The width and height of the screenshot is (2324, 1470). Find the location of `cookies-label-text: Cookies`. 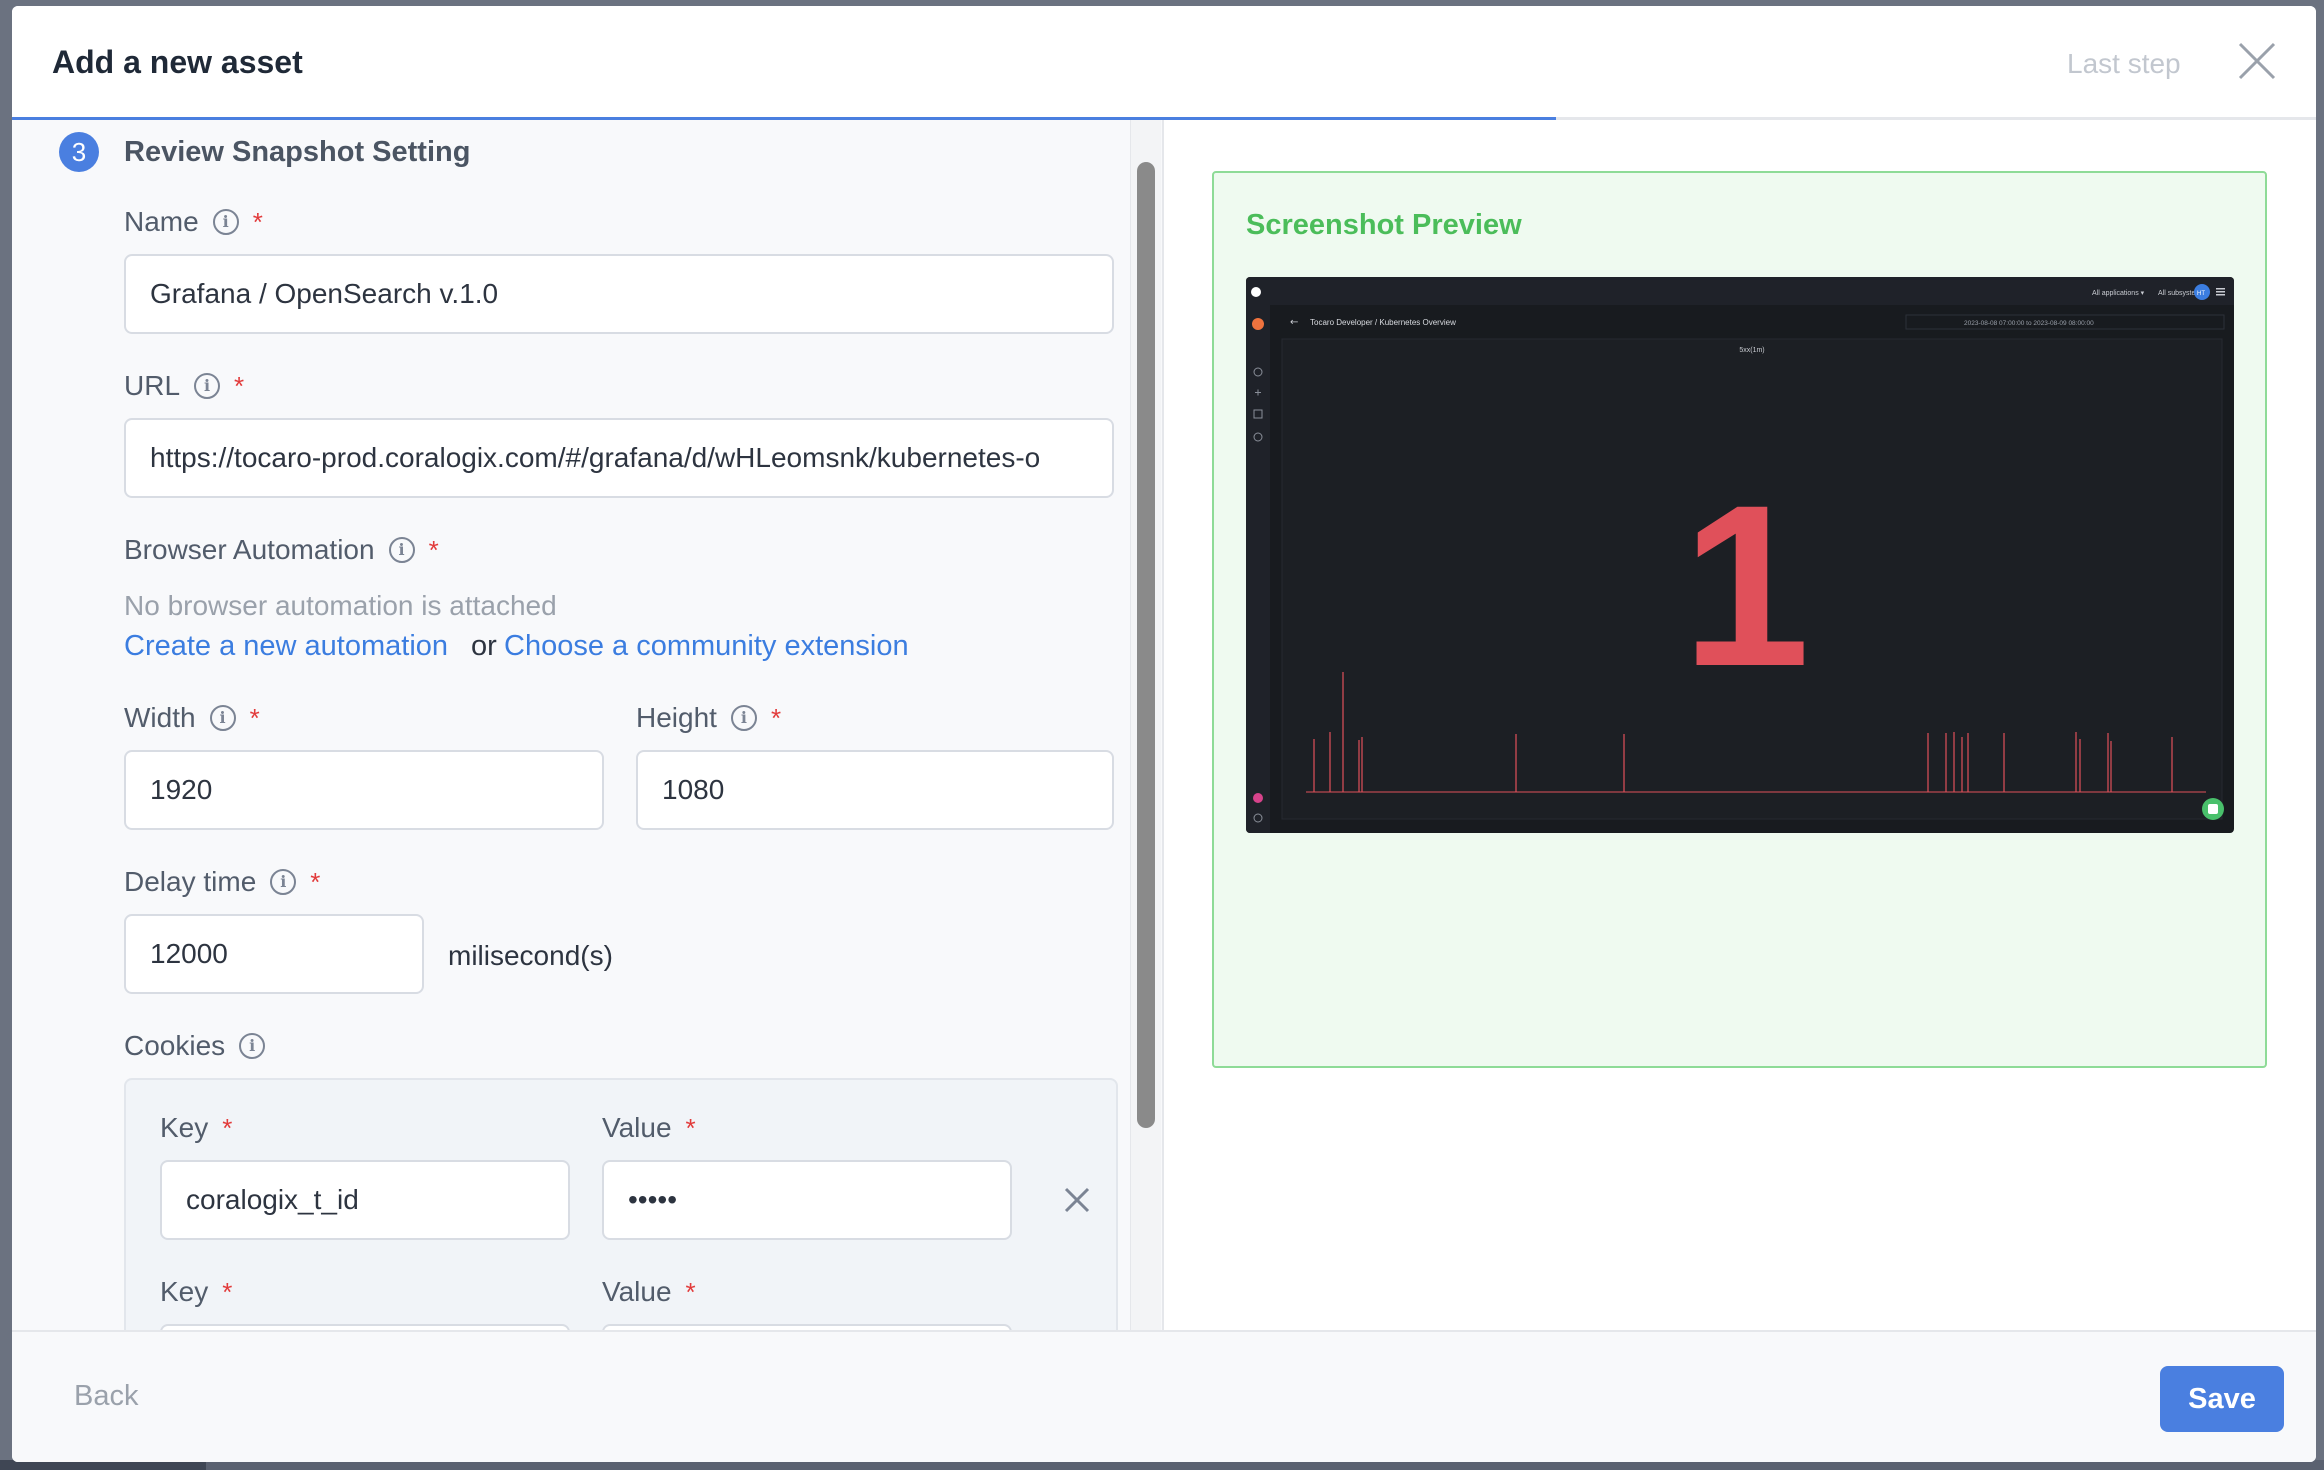

cookies-label-text: Cookies is located at coordinates (175, 1045).